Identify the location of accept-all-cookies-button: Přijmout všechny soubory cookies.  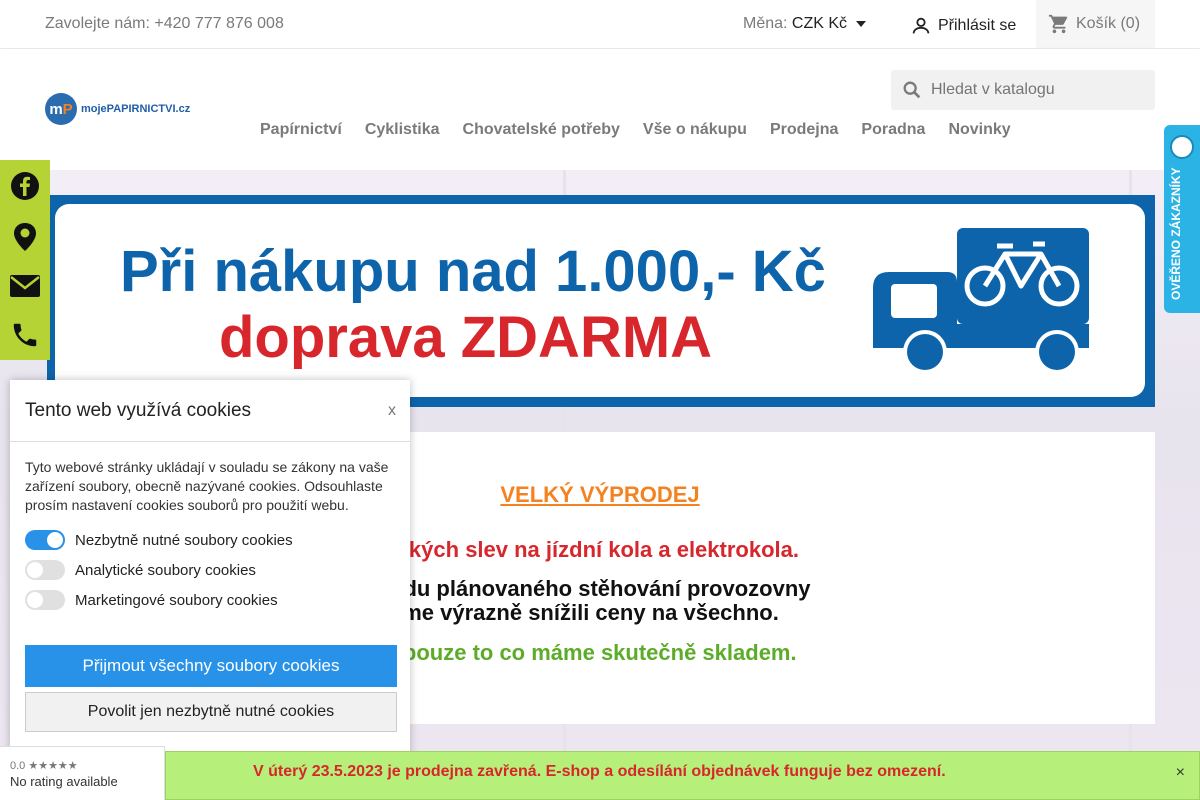
(211, 666).